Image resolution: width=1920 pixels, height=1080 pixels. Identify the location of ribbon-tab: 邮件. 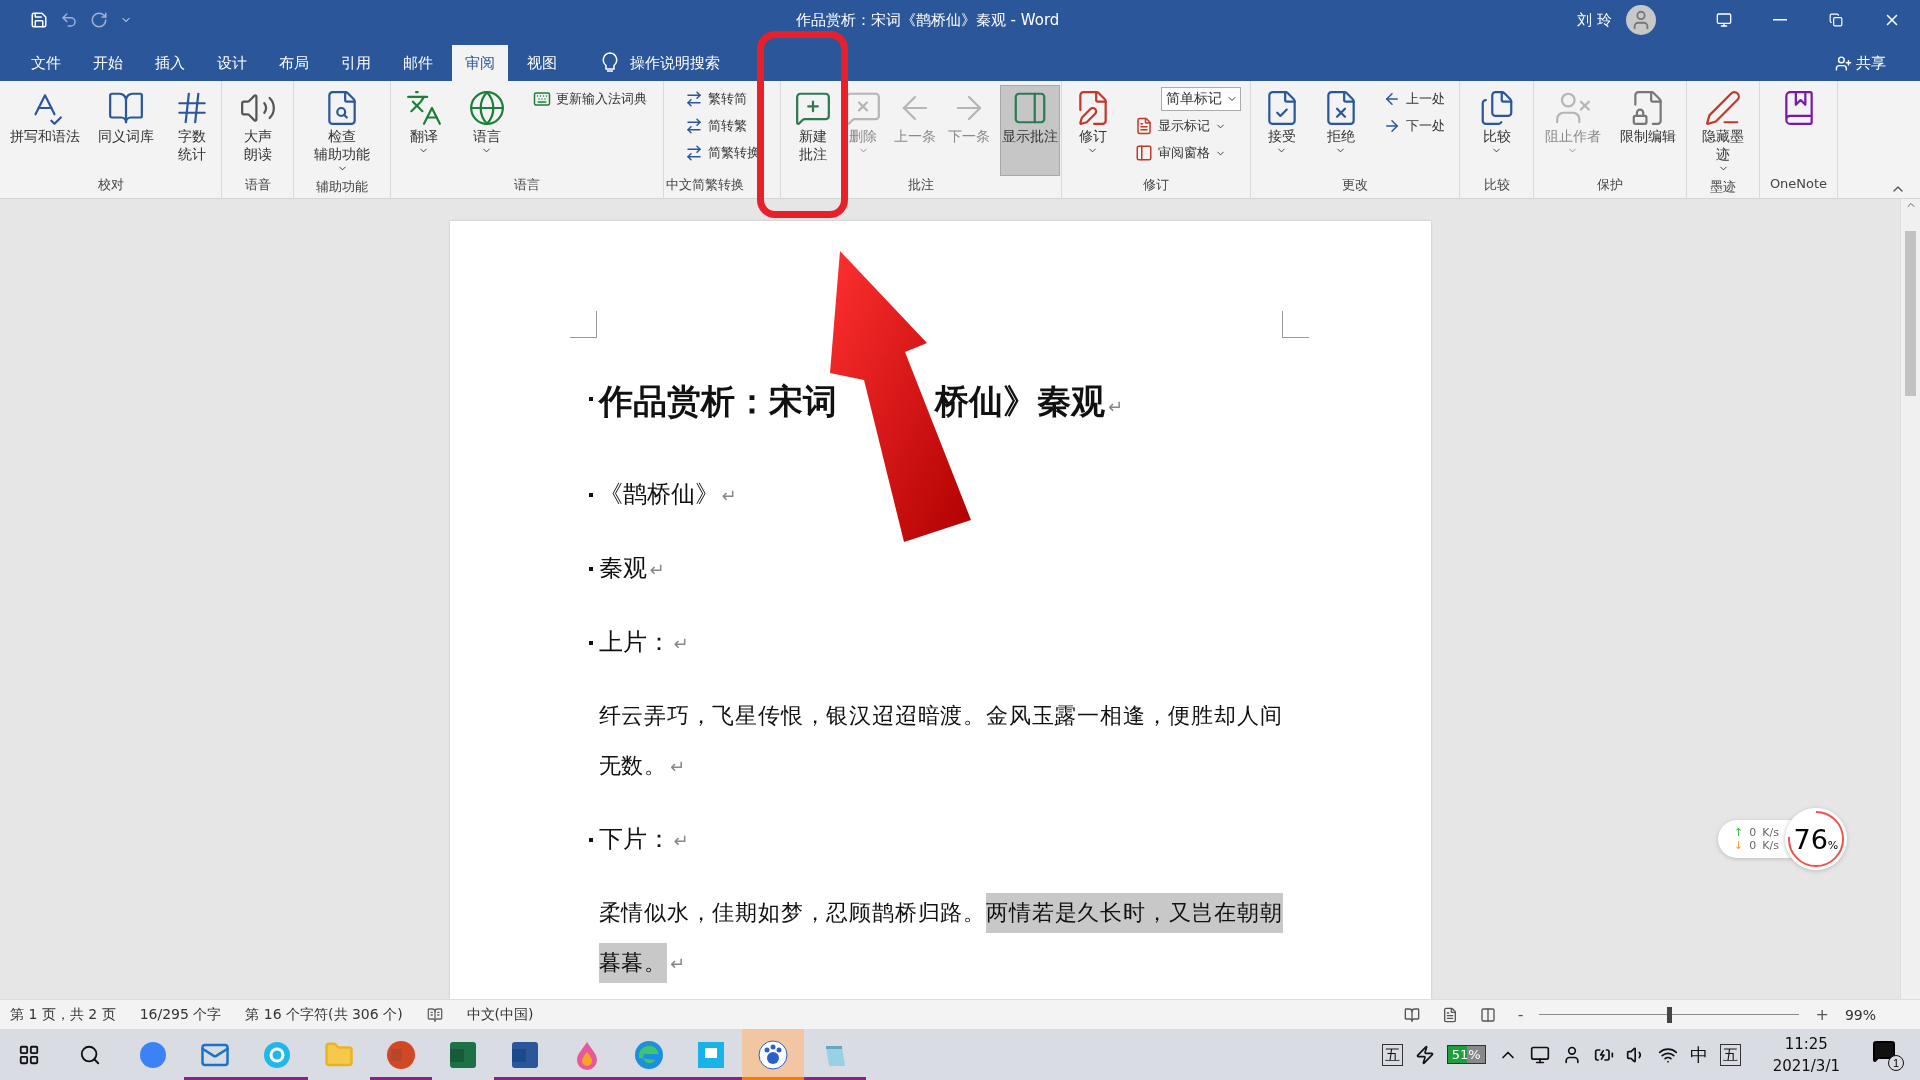
(418, 63).